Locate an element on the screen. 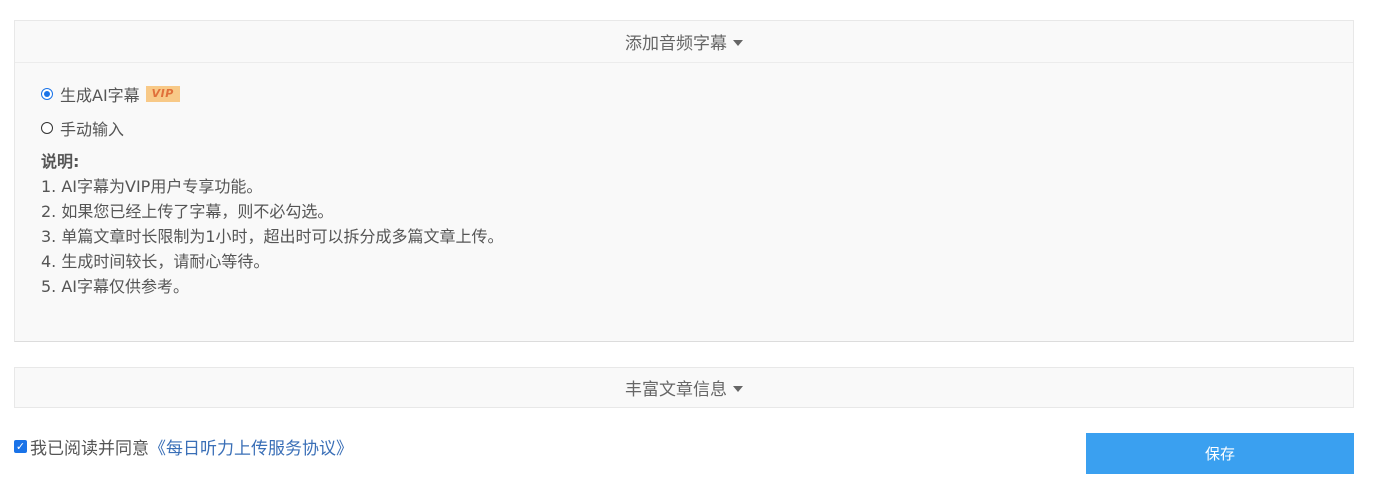 This screenshot has height=493, width=1376. enrich-article-panel-header: 丰富文章信息 is located at coordinates (684, 387).